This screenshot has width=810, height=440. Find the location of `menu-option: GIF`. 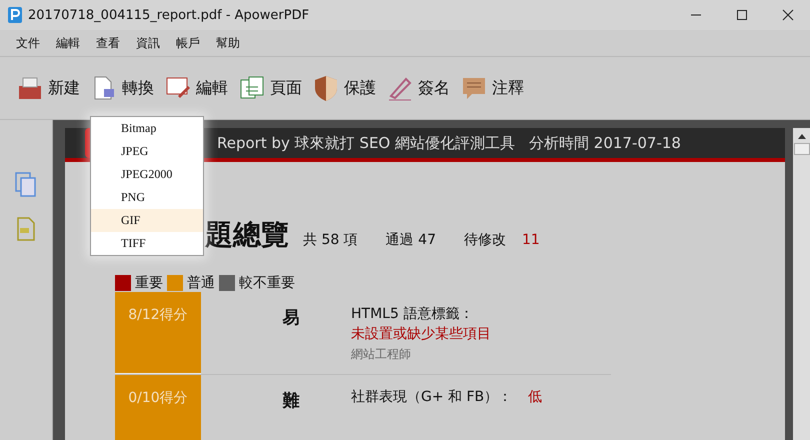

menu-option: GIF is located at coordinates (147, 220).